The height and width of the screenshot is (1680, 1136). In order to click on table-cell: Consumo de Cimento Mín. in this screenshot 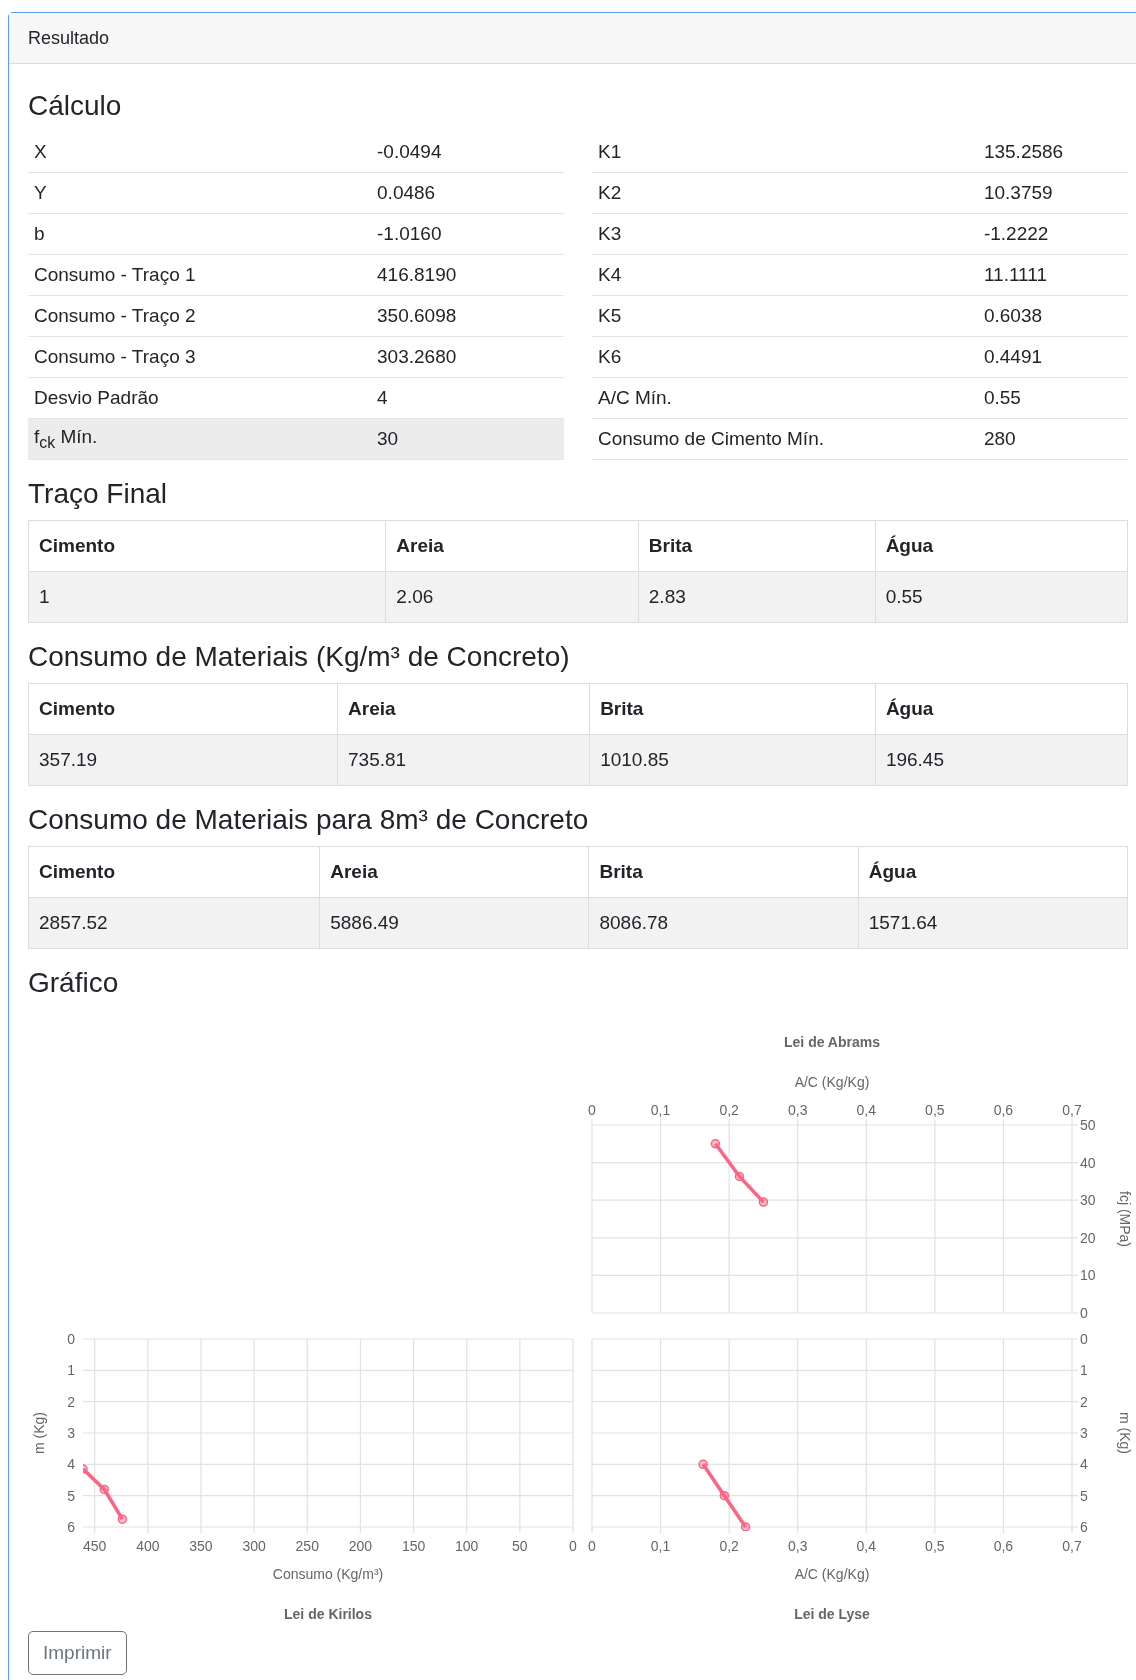, I will do `click(711, 438)`.